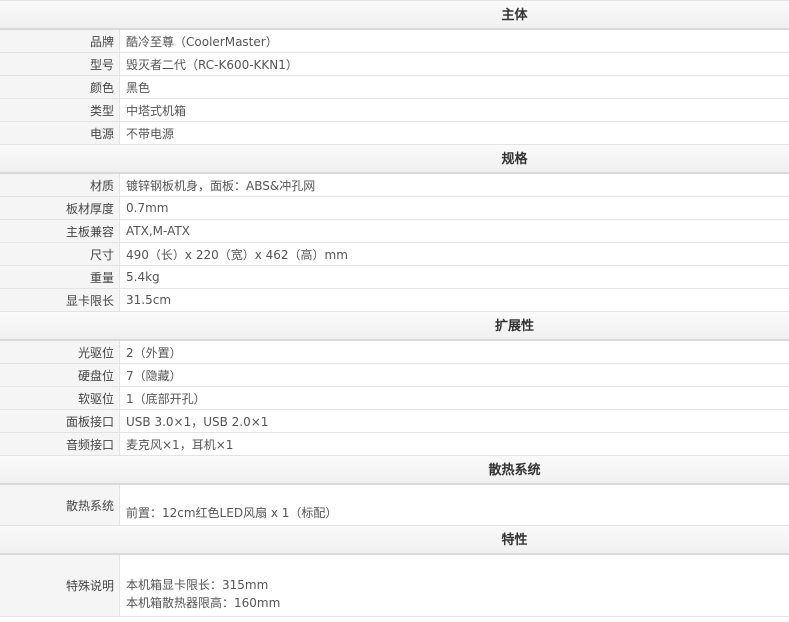  I want to click on spec-key: 颜色, so click(60, 87).